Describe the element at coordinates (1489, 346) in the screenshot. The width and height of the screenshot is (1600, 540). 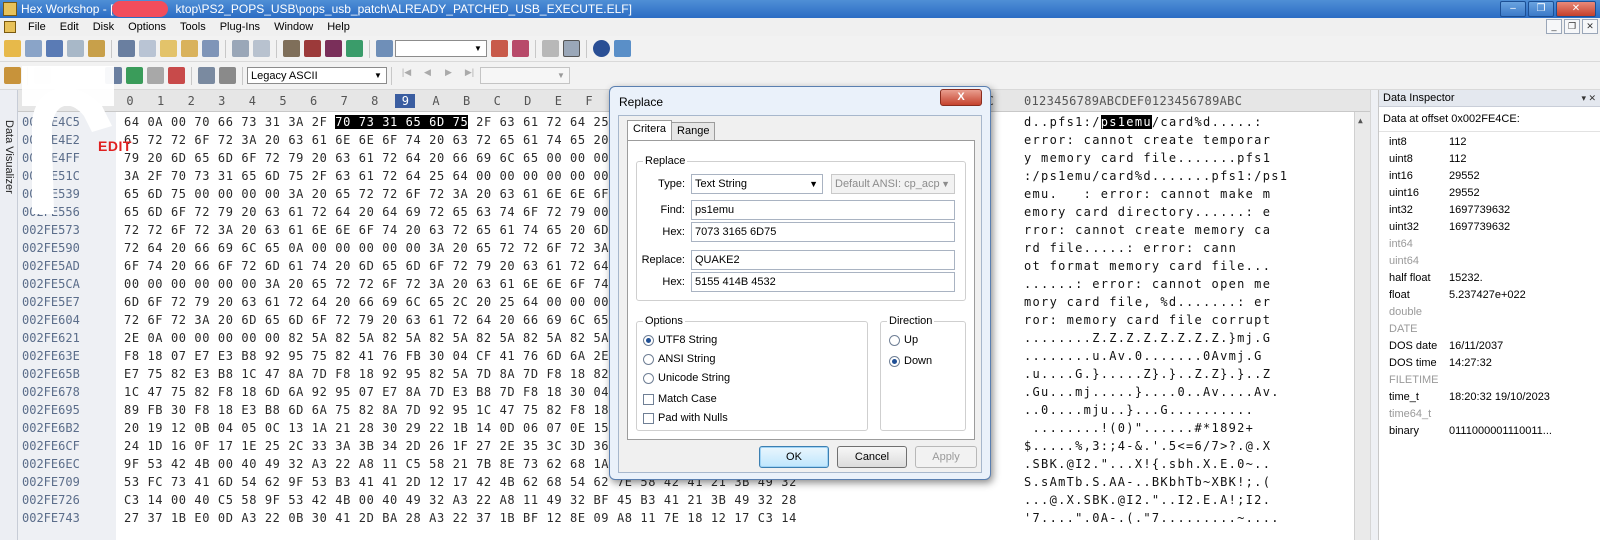
I see `inspector-row: DOS date 16/11/2037` at that location.